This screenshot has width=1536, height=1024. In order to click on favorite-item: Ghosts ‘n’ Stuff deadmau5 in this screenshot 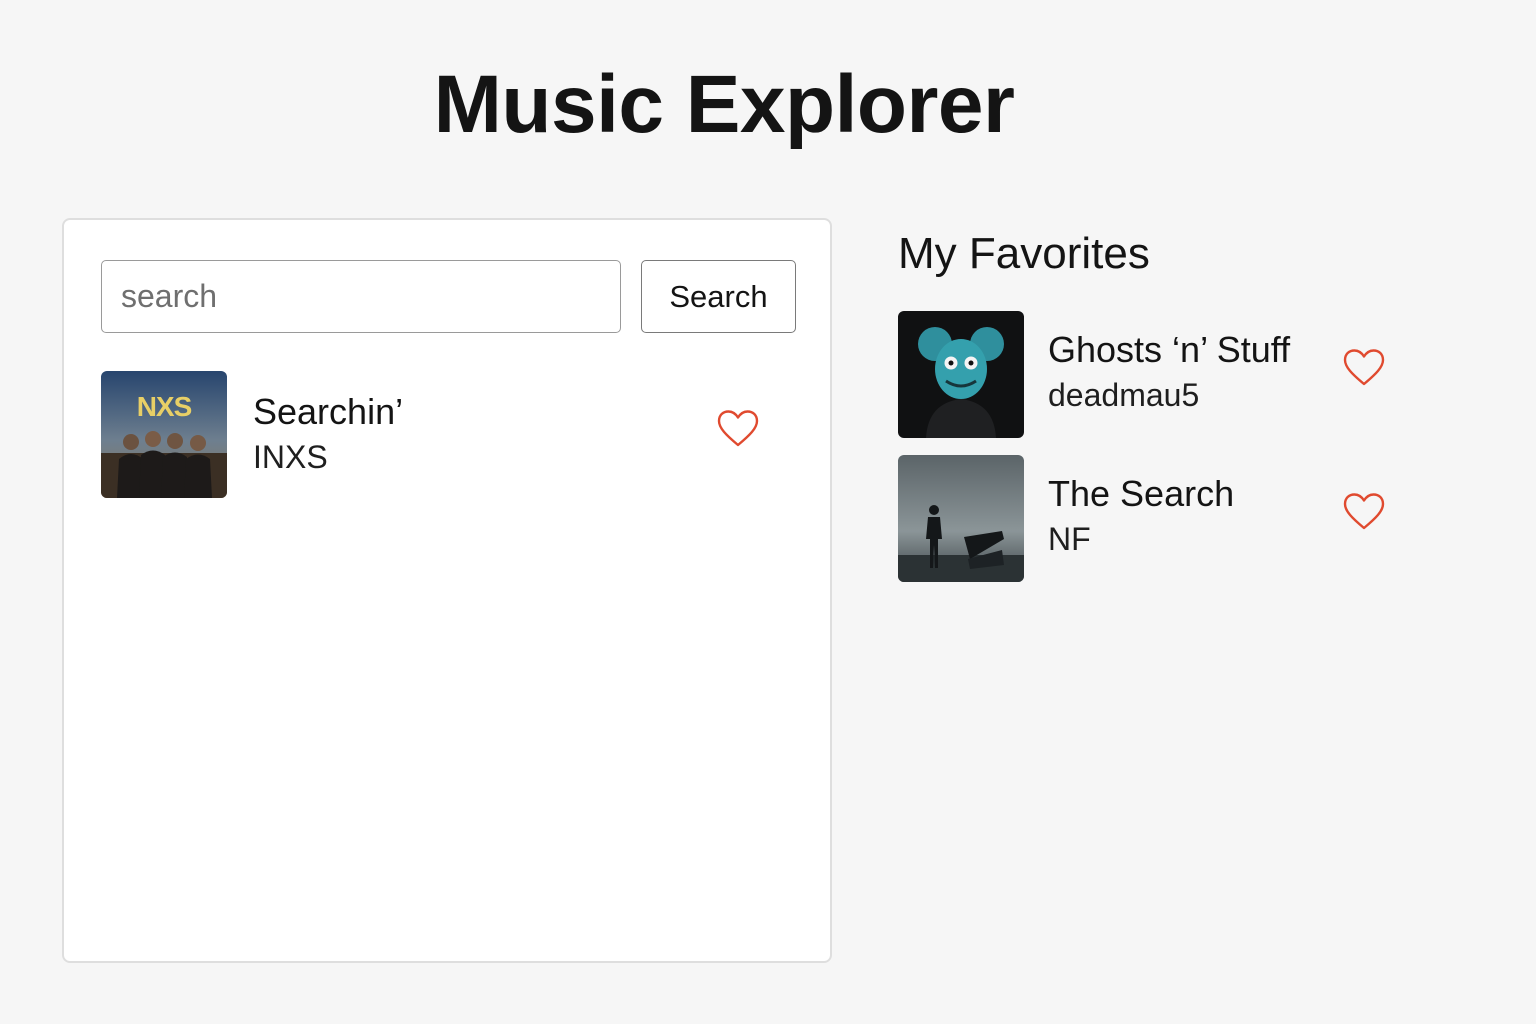, I will do `click(1158, 375)`.